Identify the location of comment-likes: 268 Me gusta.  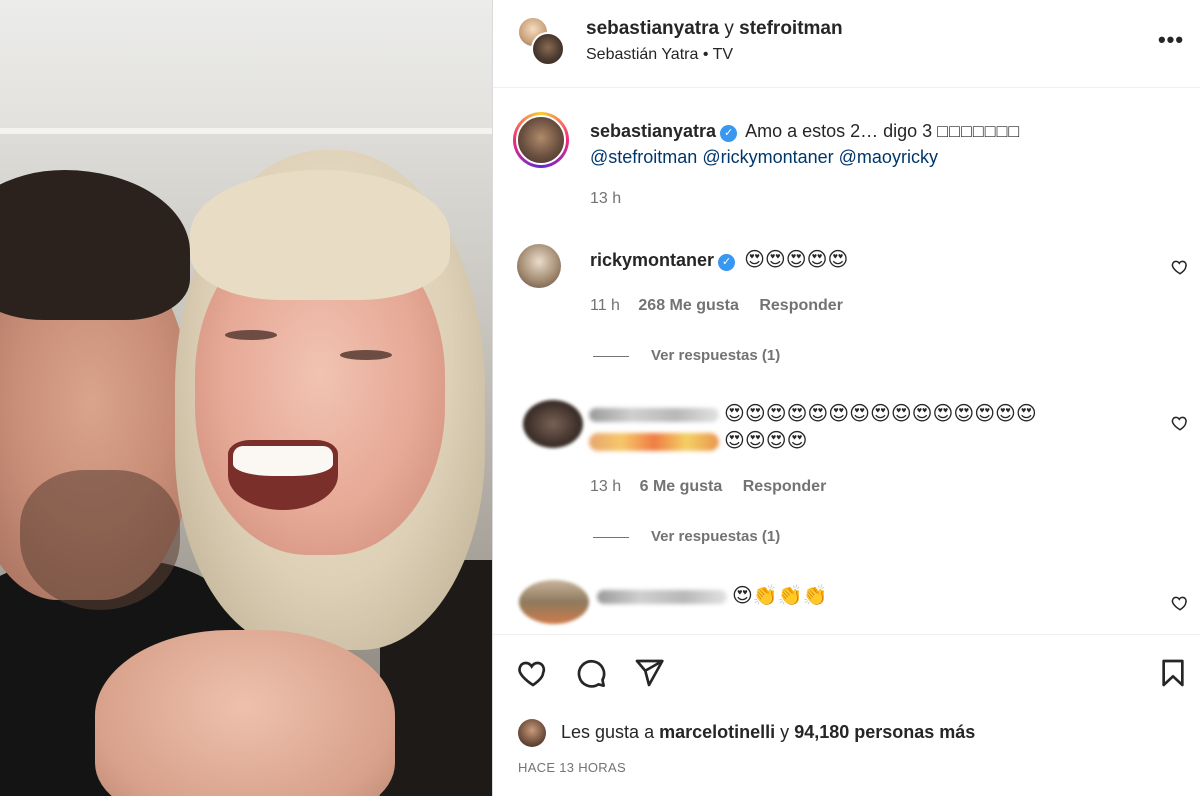
(688, 305).